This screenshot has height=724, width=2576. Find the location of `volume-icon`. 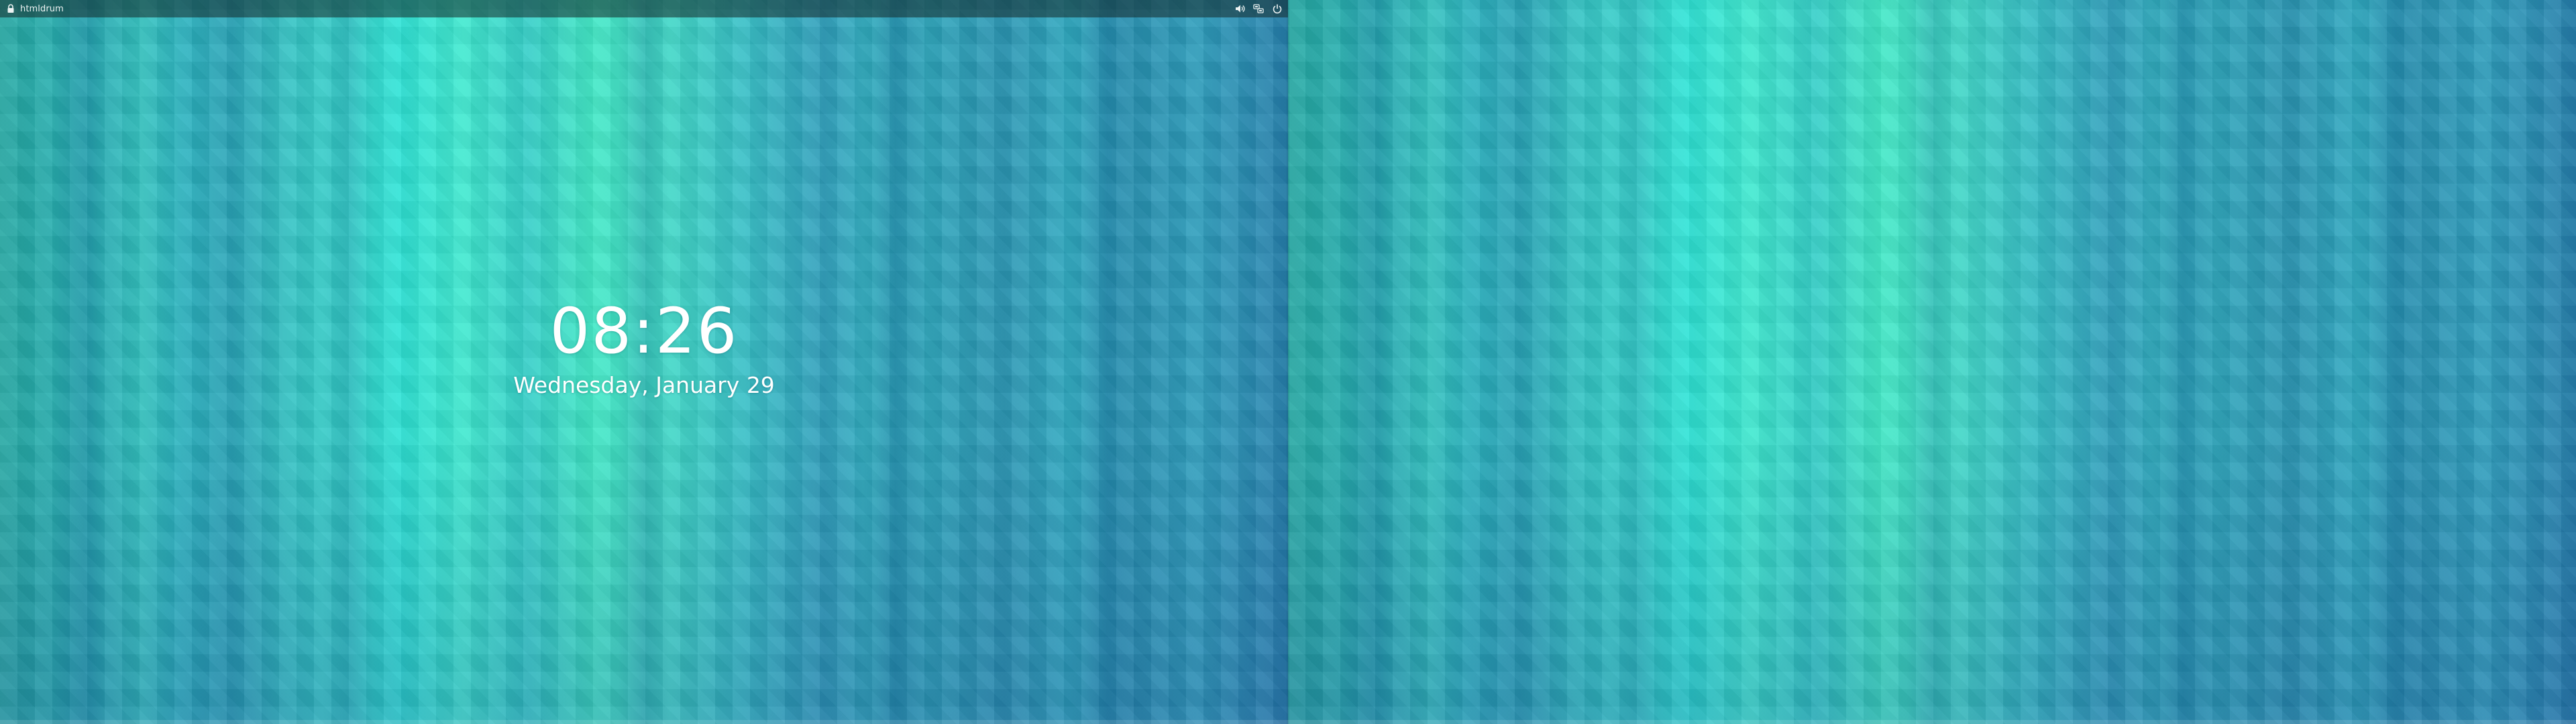

volume-icon is located at coordinates (1239, 8).